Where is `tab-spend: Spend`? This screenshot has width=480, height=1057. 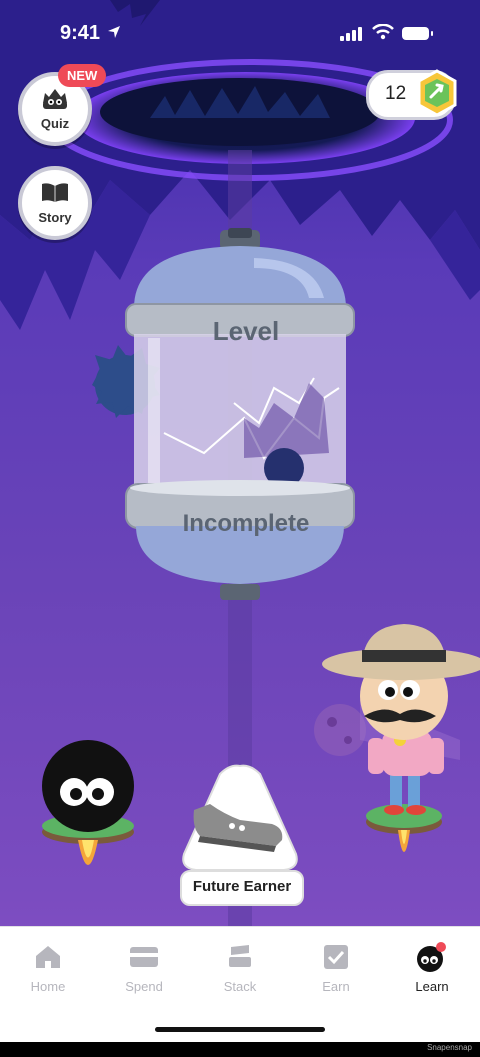
tab-spend: Spend is located at coordinates (144, 967).